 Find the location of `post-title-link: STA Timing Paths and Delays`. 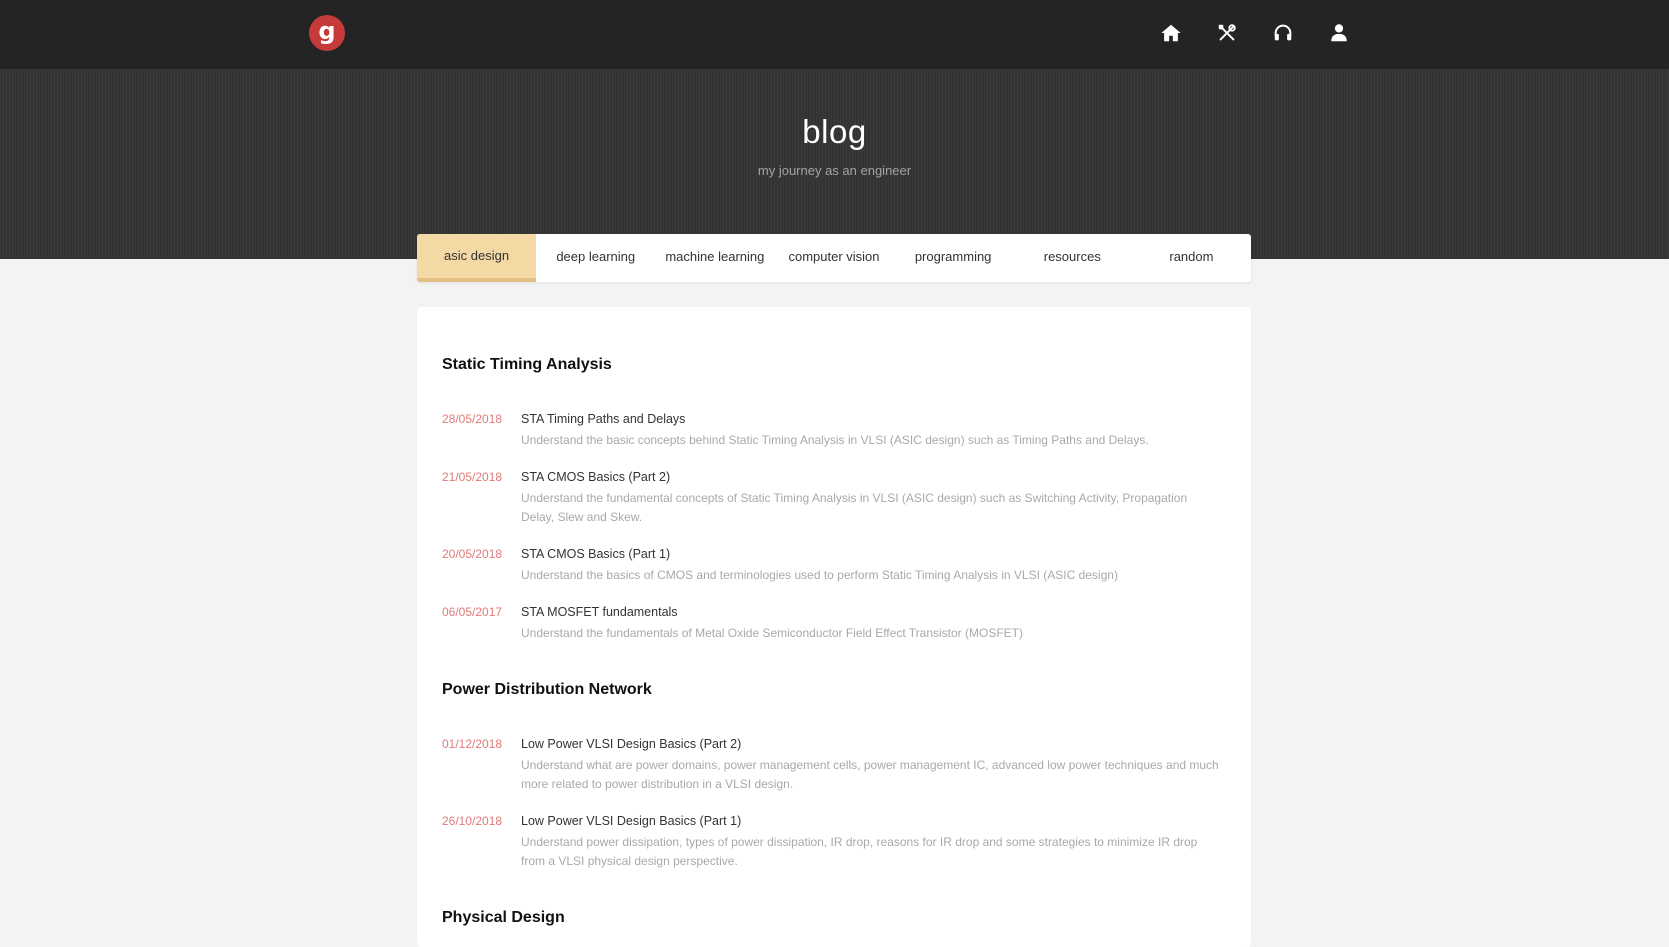

post-title-link: STA Timing Paths and Delays is located at coordinates (603, 419).